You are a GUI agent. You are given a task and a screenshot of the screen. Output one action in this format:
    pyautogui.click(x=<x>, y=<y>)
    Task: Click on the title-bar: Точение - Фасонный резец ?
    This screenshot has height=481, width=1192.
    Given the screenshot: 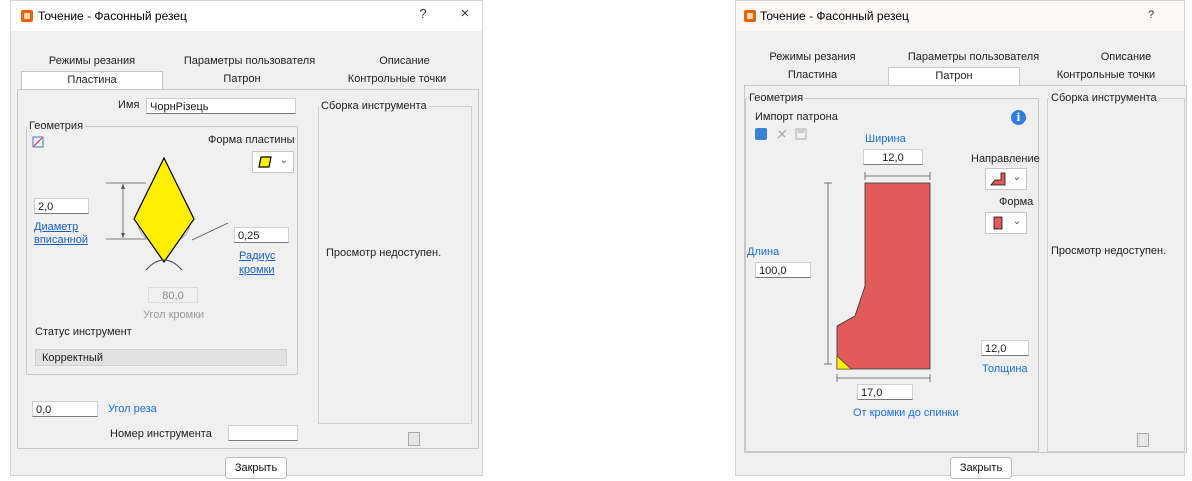 What is the action you would take?
    pyautogui.click(x=960, y=16)
    